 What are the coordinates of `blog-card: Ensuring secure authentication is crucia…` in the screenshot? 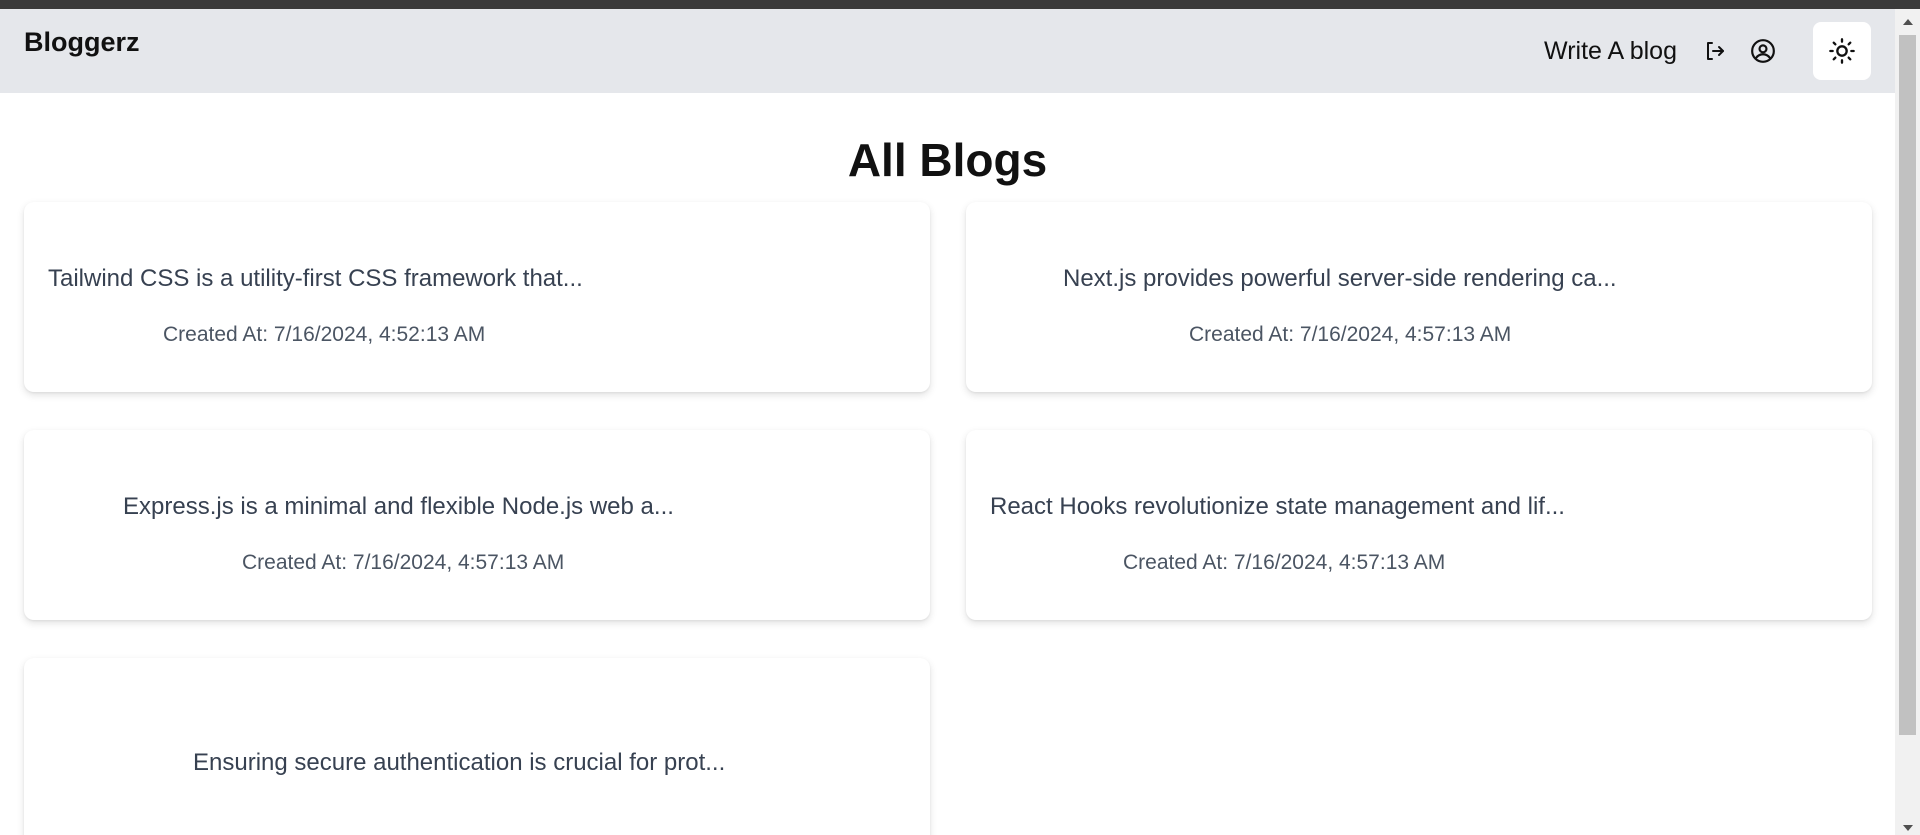 It's located at (477, 746).